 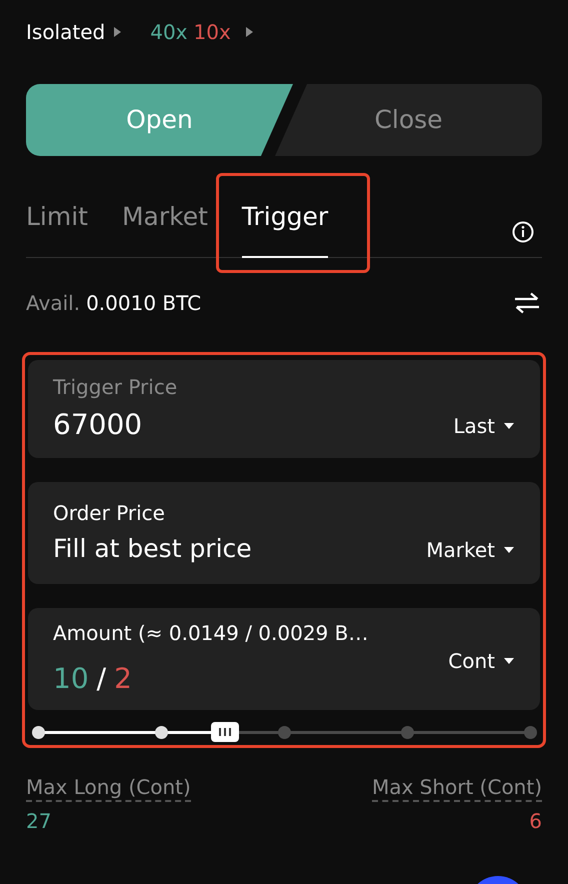 I want to click on field-label: Trigger Price, so click(x=115, y=387).